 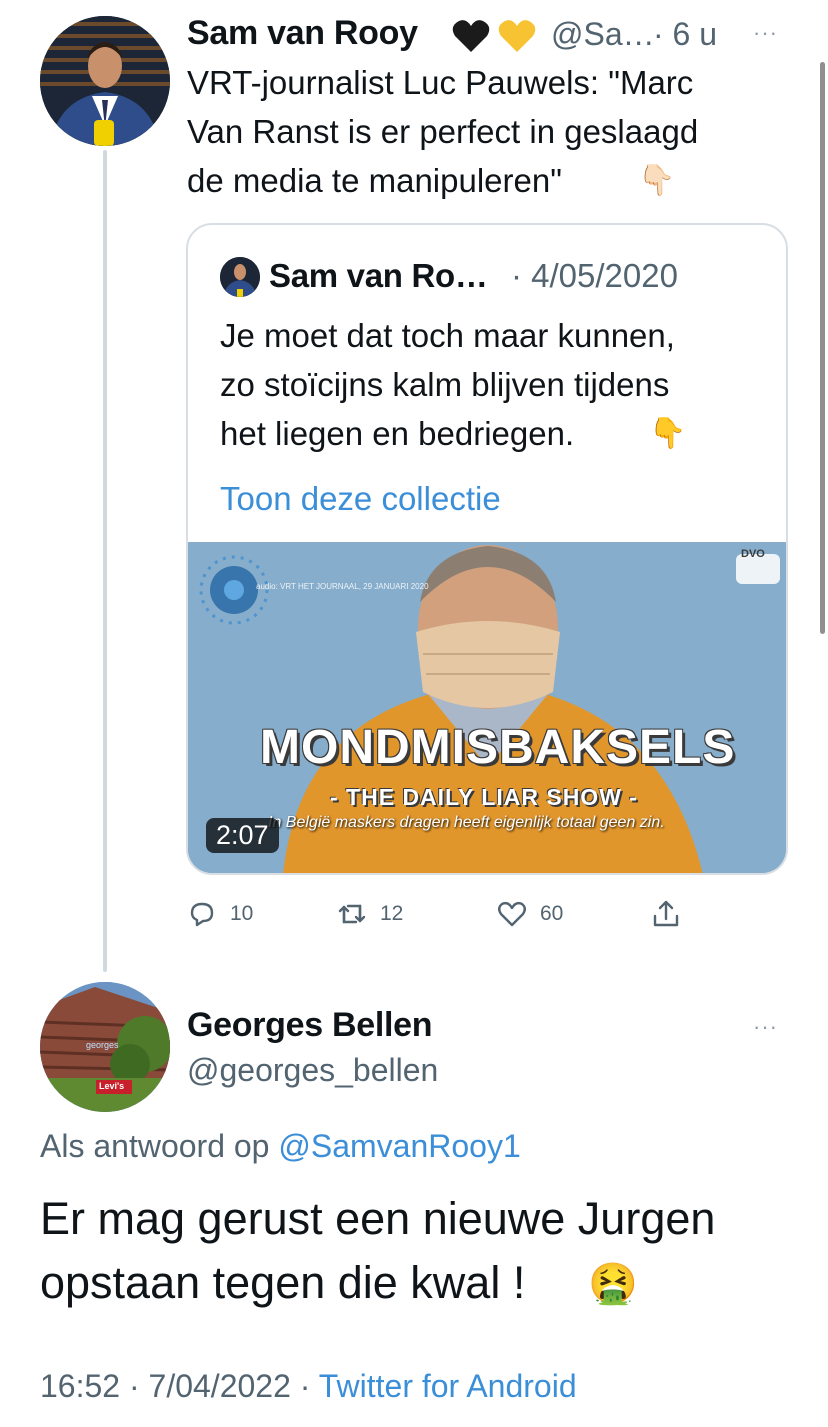 What do you see at coordinates (517, 36) in the screenshot?
I see `badge-yellow-heart-icon` at bounding box center [517, 36].